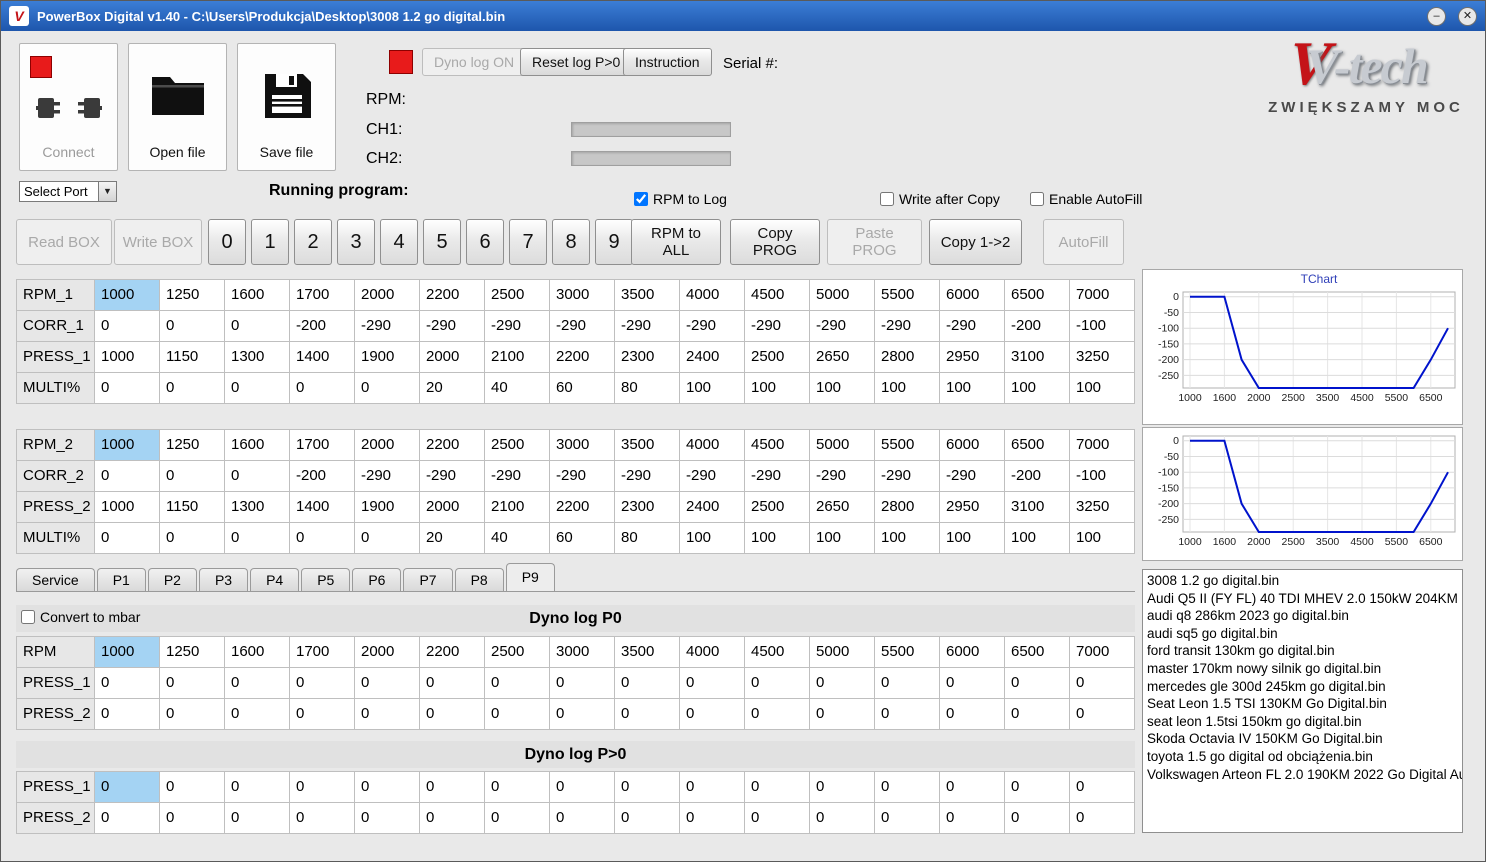 Image resolution: width=1486 pixels, height=862 pixels. I want to click on convert-to-mbar-checkbox, so click(28, 617).